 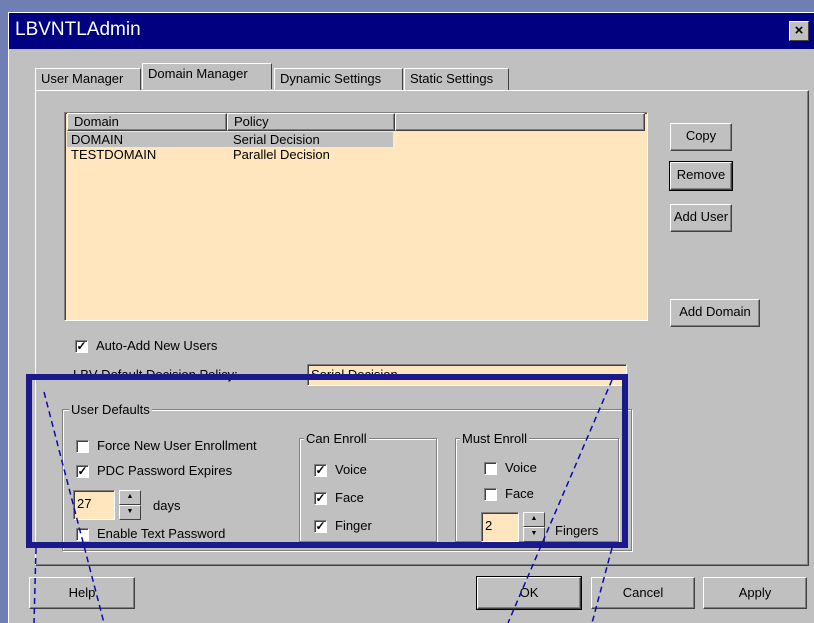 I want to click on tab-domain-manager: Domain Manager, so click(x=207, y=76).